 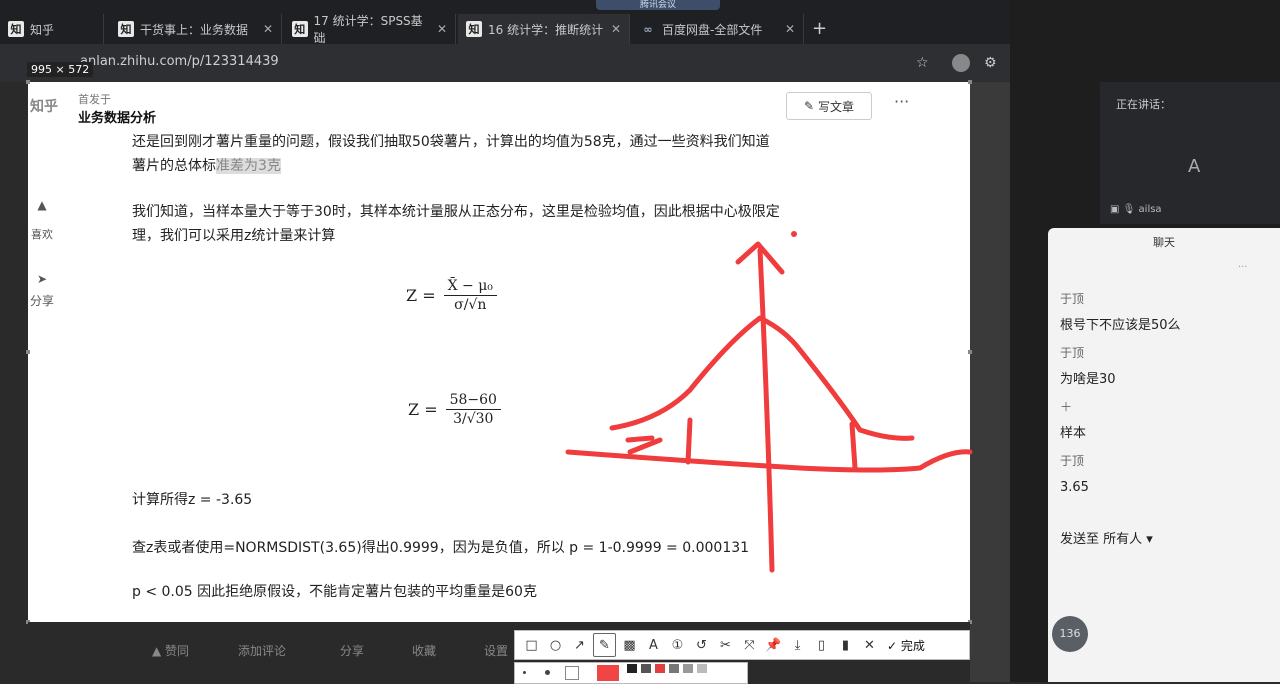 I want to click on undo-icon: ↺, so click(x=701, y=645).